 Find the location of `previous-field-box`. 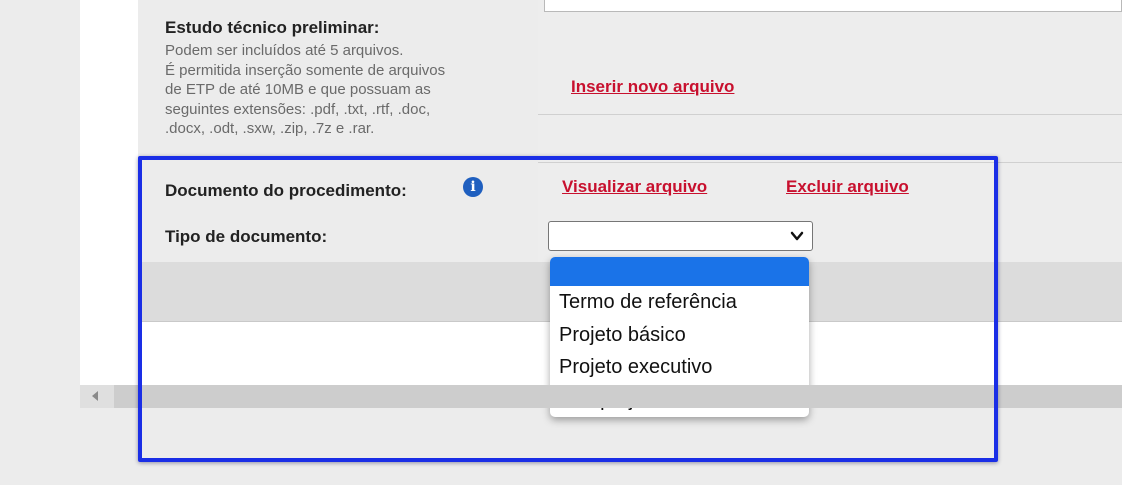

previous-field-box is located at coordinates (833, 6).